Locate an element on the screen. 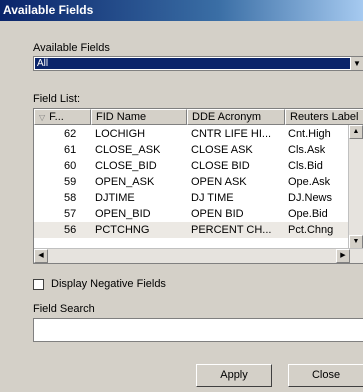 This screenshot has width=363, height=392. table-cell-fid: 62 is located at coordinates (70, 134).